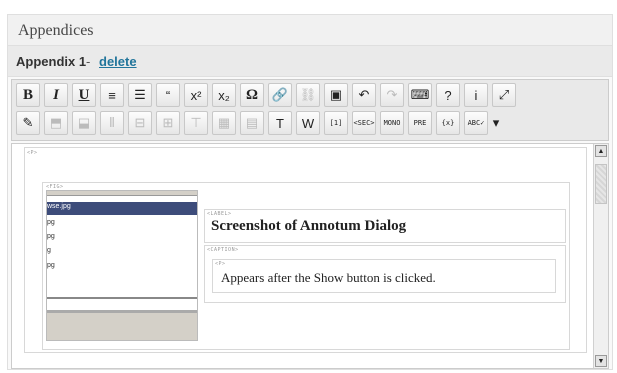 This screenshot has height=373, width=617. I want to click on table-icon: ▦, so click(224, 122).